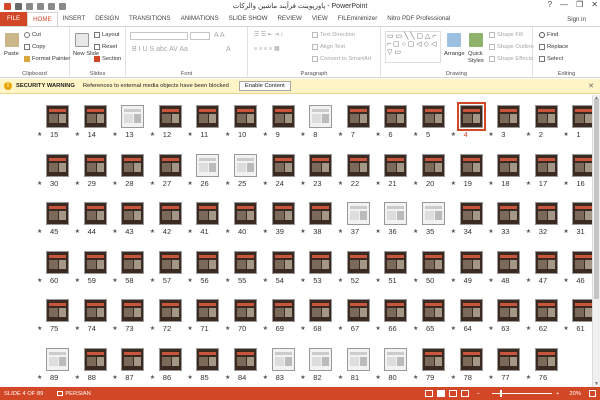 Image resolution: width=600 pixels, height=400 pixels. I want to click on slide-thumbnail: ★ 19, so click(468, 173).